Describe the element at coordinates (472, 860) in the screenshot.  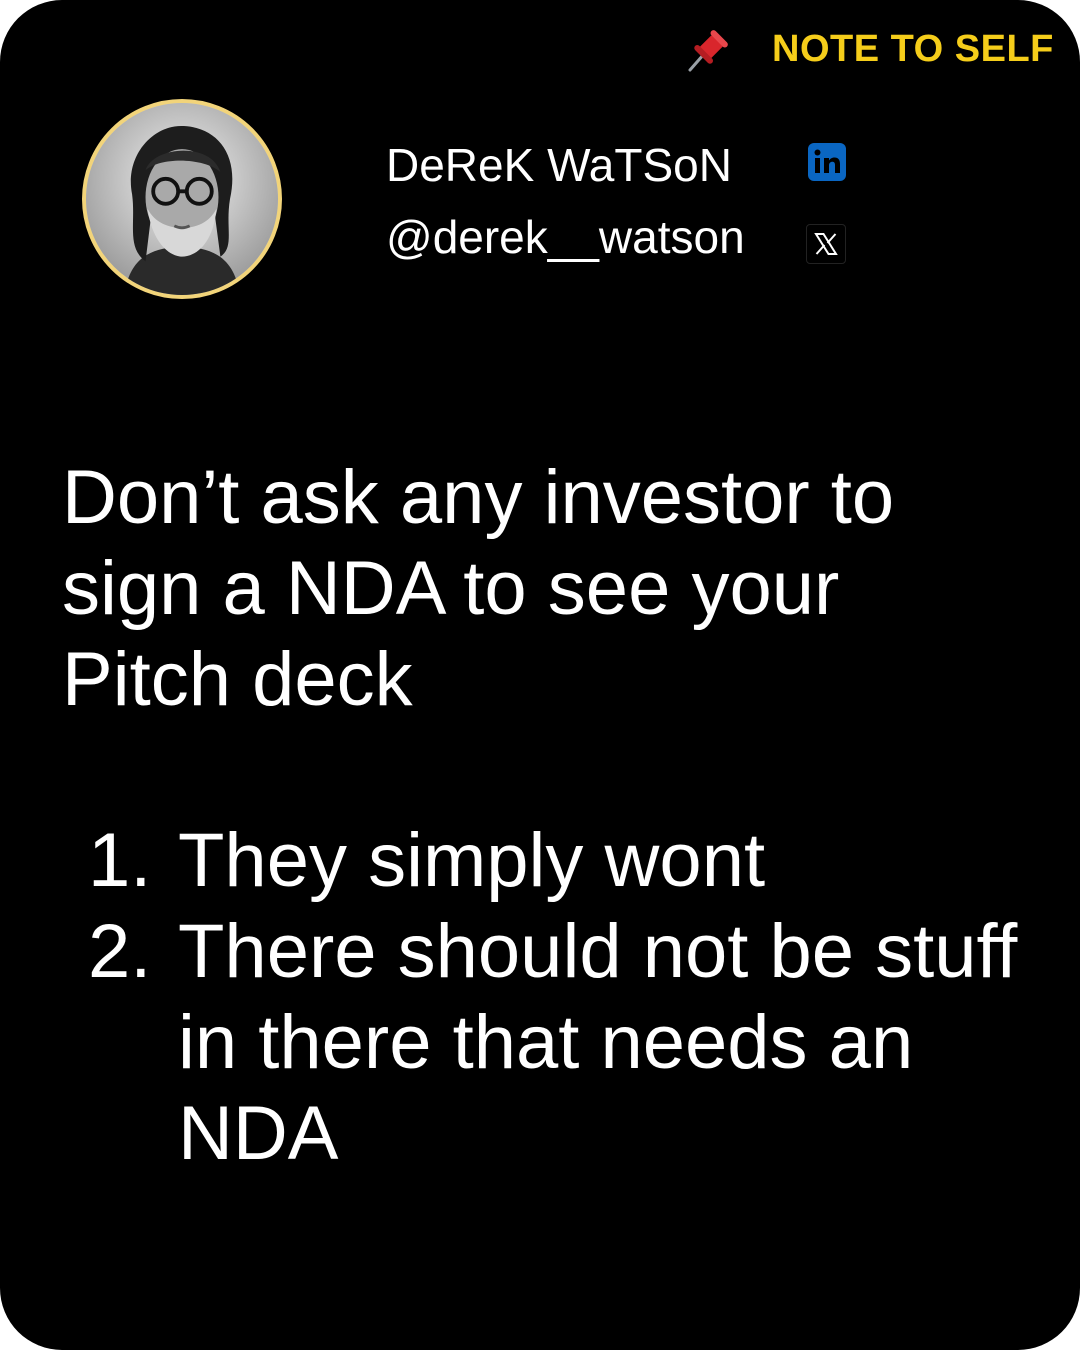
I see `list-item-text: They simply wont` at that location.